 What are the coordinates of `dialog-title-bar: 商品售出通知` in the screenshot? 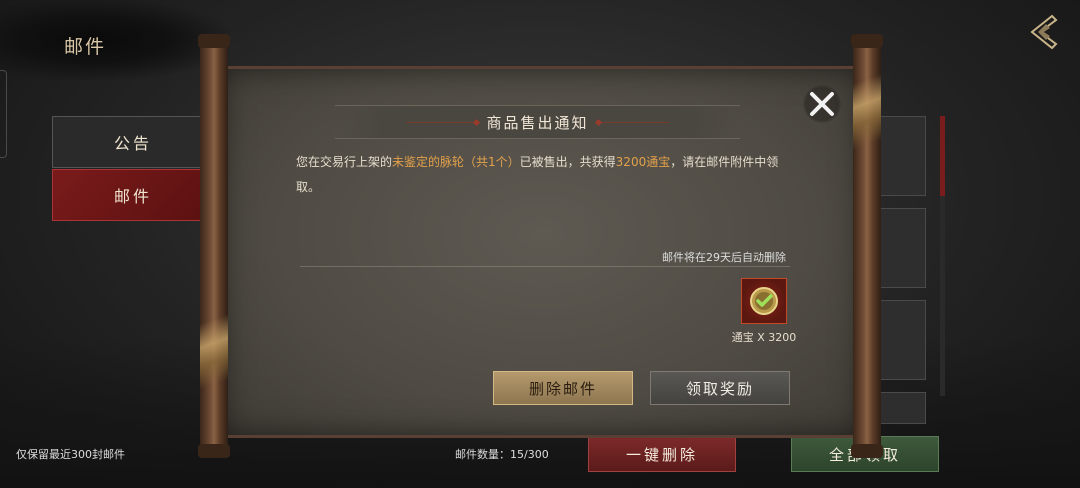 It's located at (537, 122).